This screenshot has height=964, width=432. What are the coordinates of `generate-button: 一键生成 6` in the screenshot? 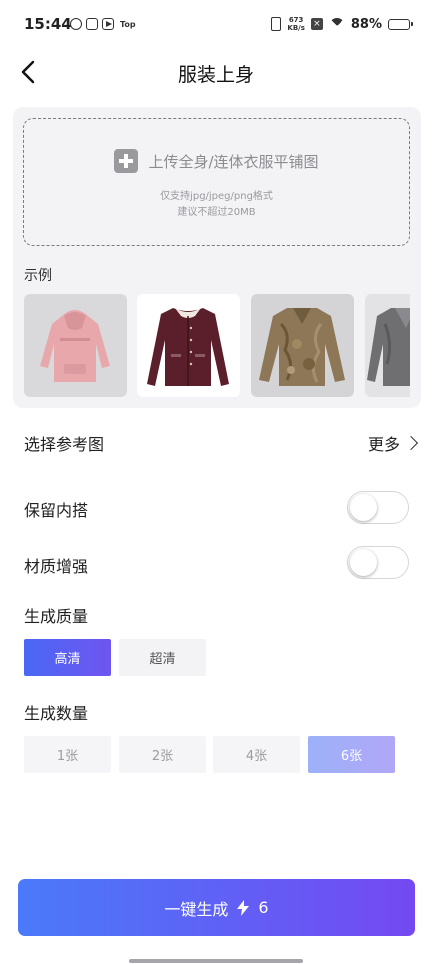 It's located at (216, 907).